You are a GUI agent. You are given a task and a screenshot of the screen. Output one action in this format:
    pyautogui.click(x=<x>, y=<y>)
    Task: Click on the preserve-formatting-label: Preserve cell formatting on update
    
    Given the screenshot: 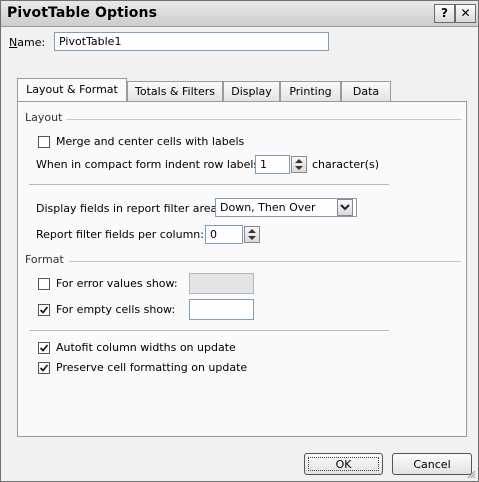 What is the action you would take?
    pyautogui.click(x=151, y=367)
    